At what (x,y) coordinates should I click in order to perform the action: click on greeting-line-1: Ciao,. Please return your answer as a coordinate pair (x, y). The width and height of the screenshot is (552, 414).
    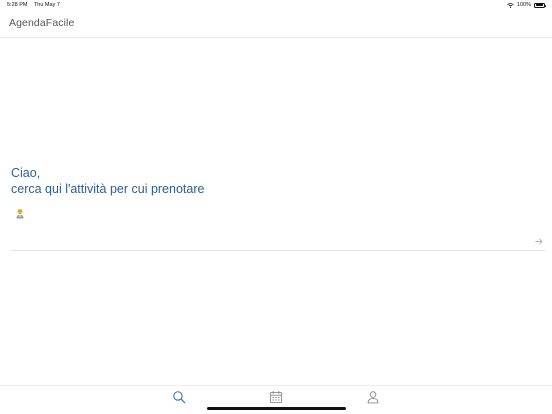
    Looking at the image, I should click on (26, 173).